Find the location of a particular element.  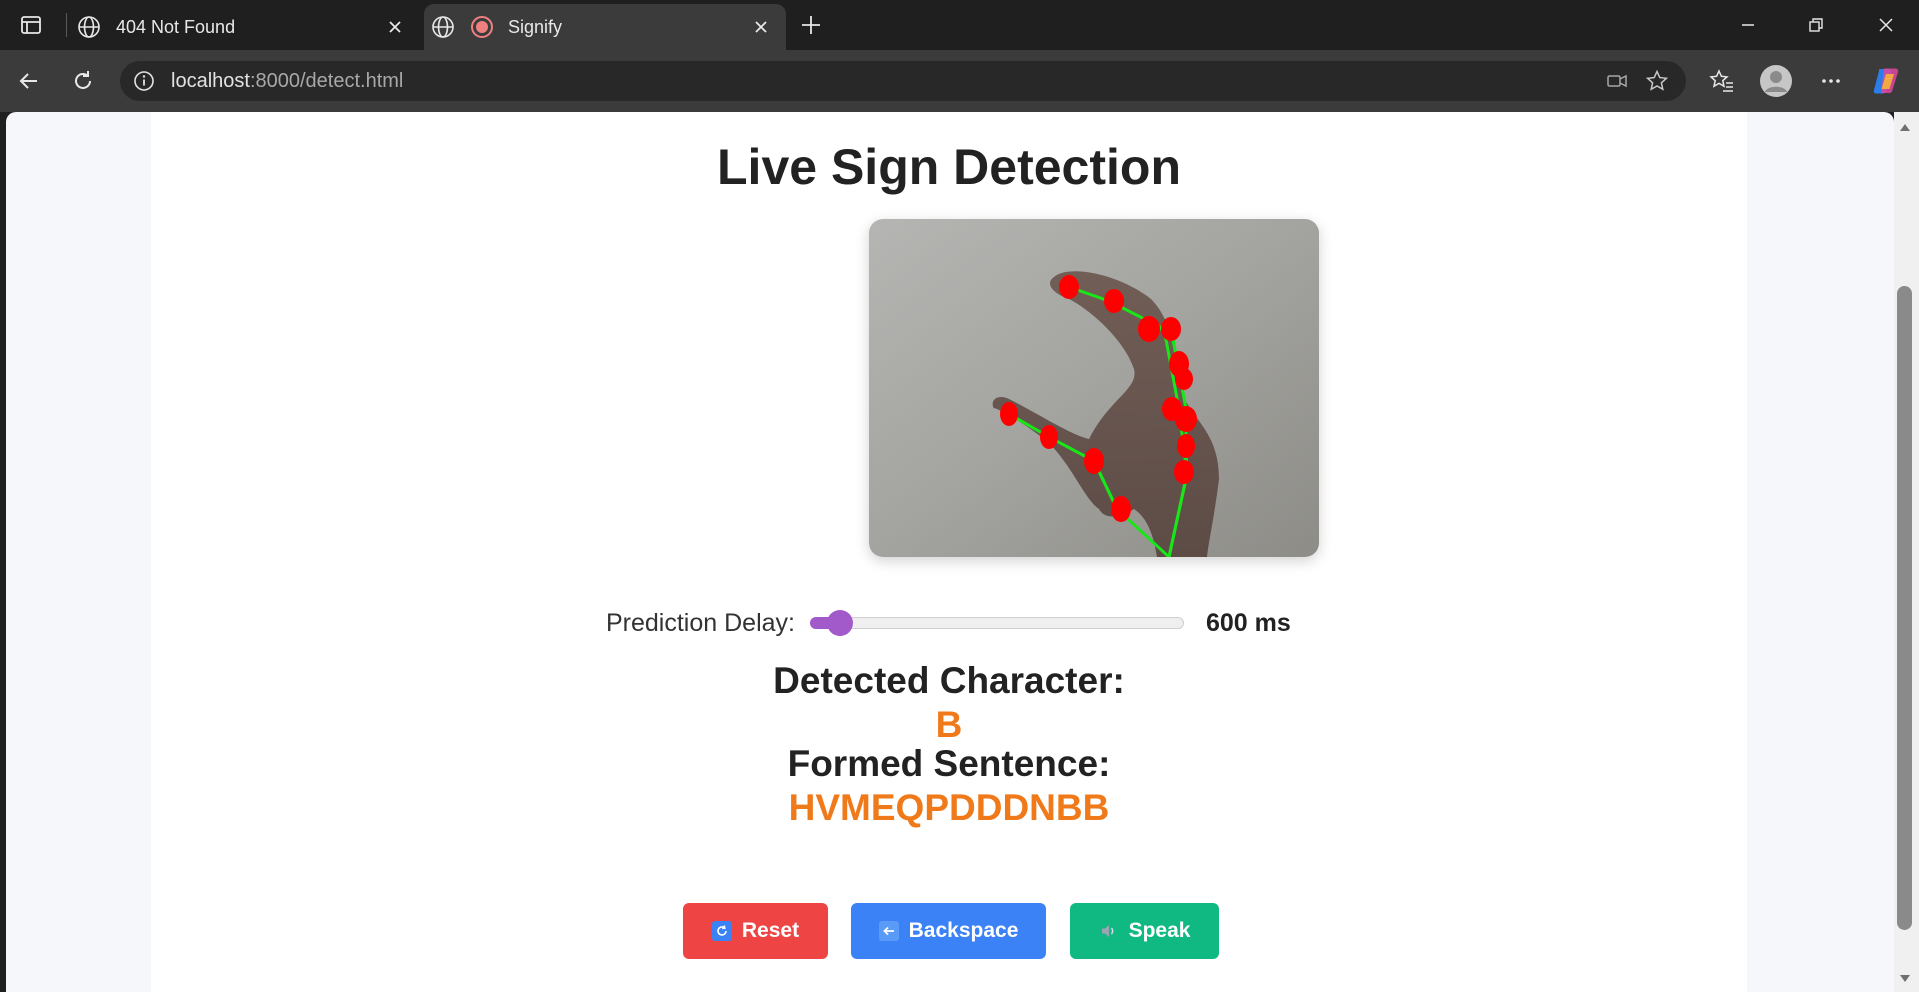

prediction-delay-value: 600 ms is located at coordinates (1248, 623).